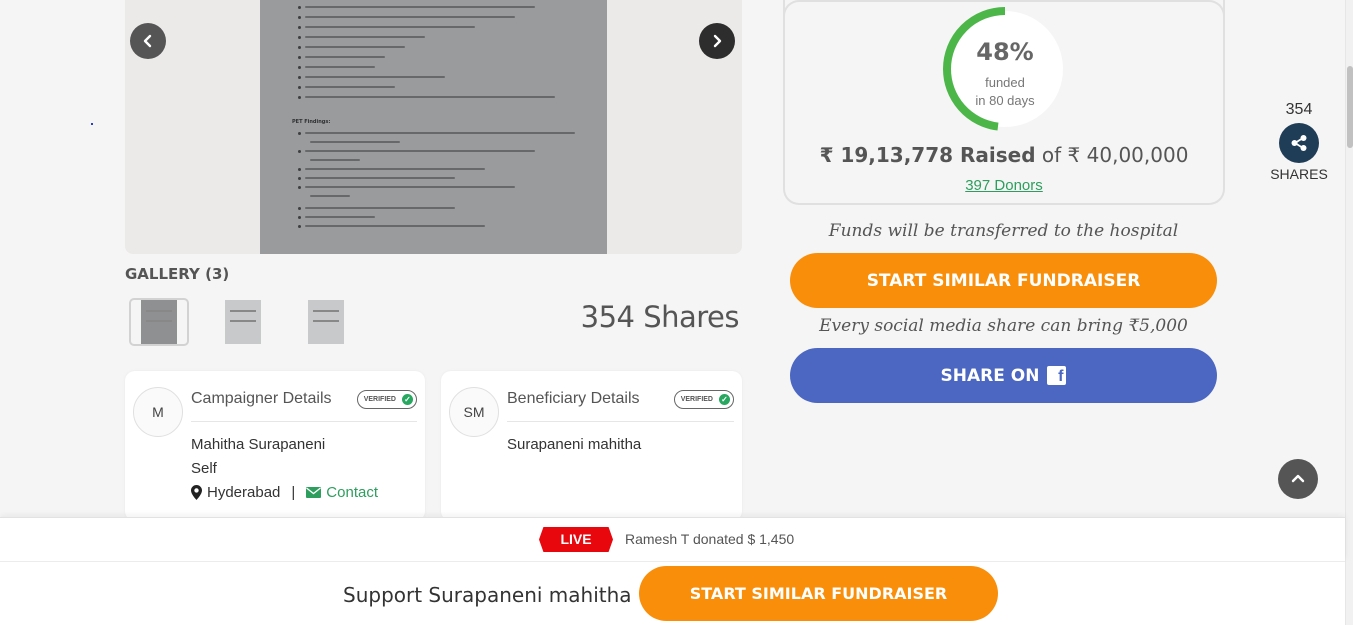 This screenshot has height=625, width=1353. What do you see at coordinates (158, 412) in the screenshot?
I see `campaigner-avatar: M` at bounding box center [158, 412].